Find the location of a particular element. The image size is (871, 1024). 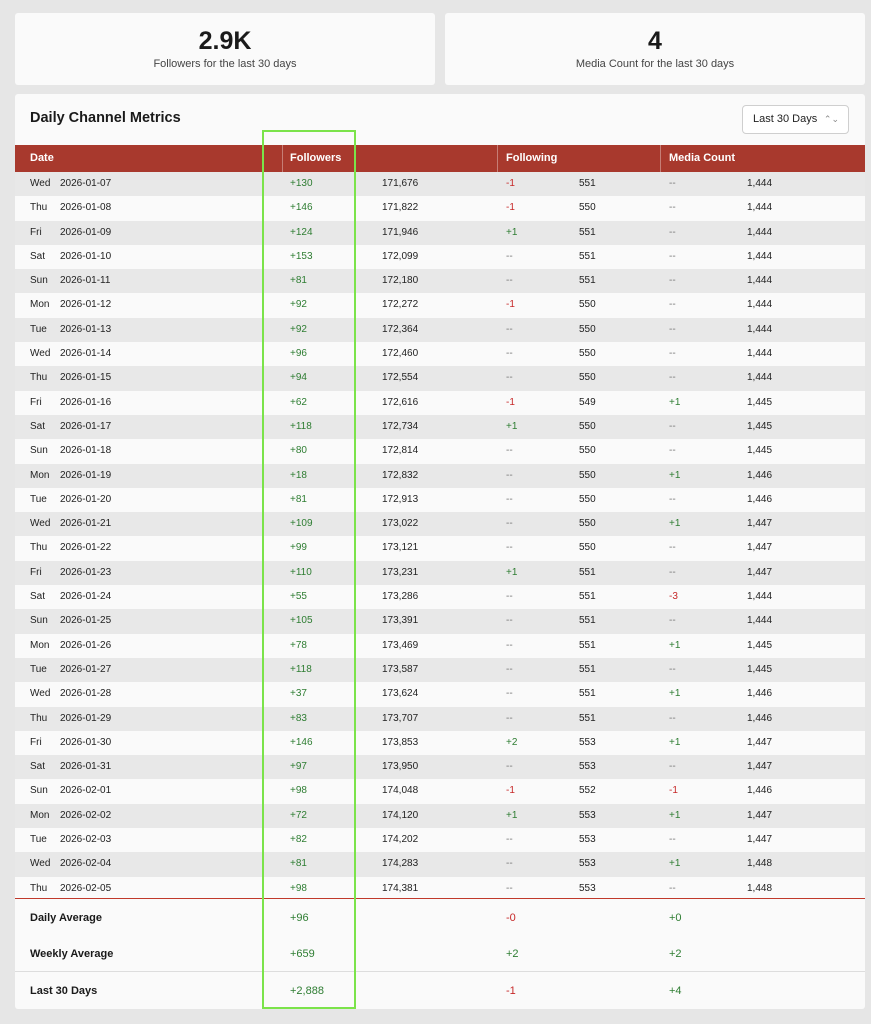

row-date: 2026-01-09 is located at coordinates (86, 232).